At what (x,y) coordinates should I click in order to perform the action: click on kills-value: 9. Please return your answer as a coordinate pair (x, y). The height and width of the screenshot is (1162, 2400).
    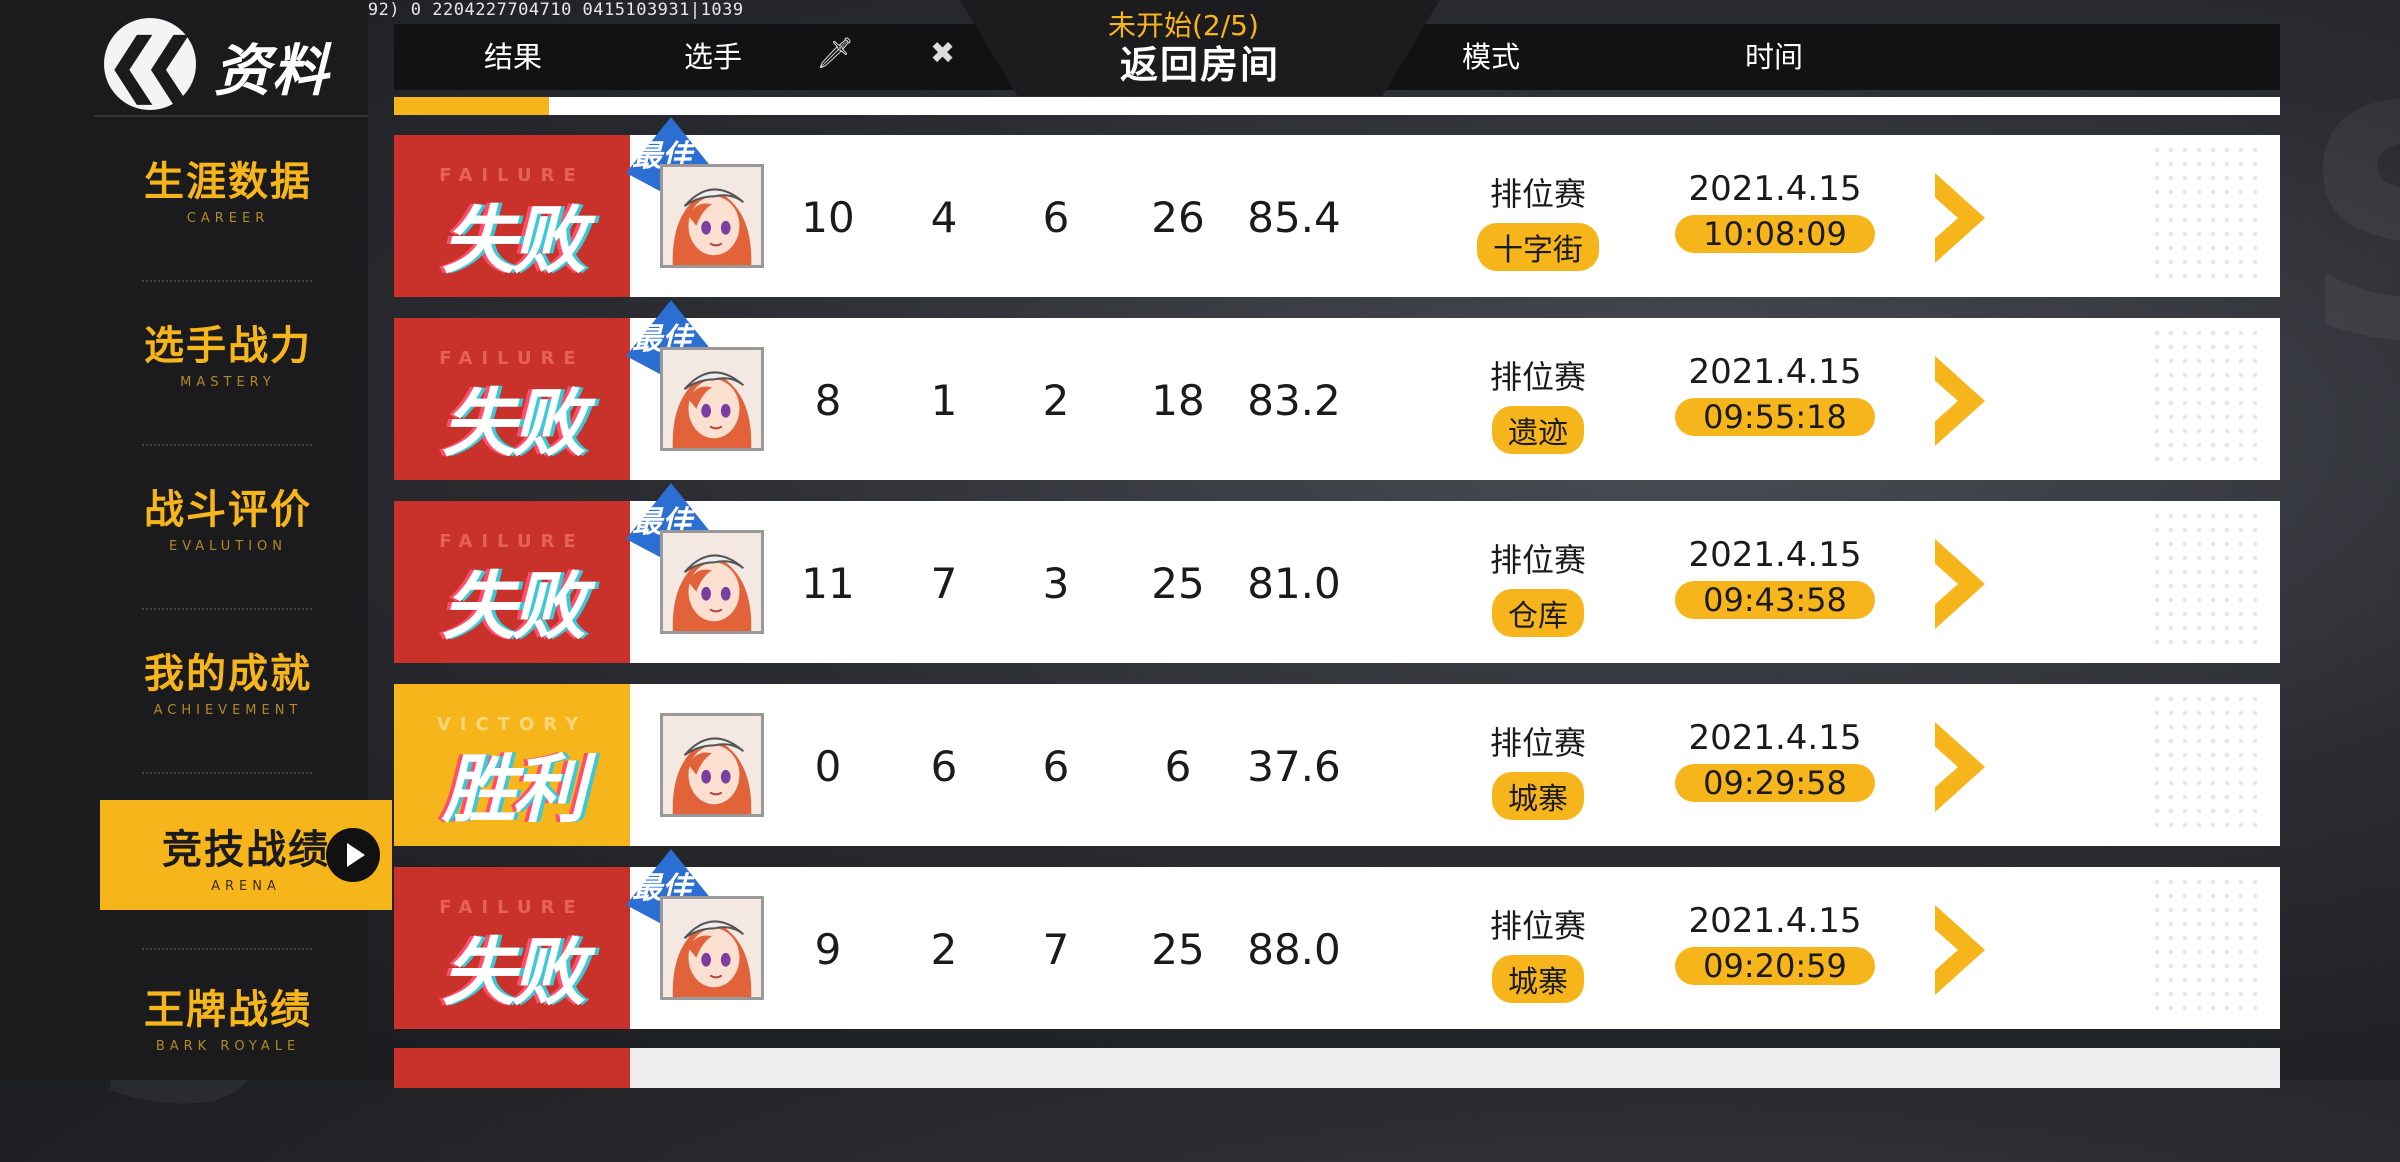
    Looking at the image, I should click on (828, 949).